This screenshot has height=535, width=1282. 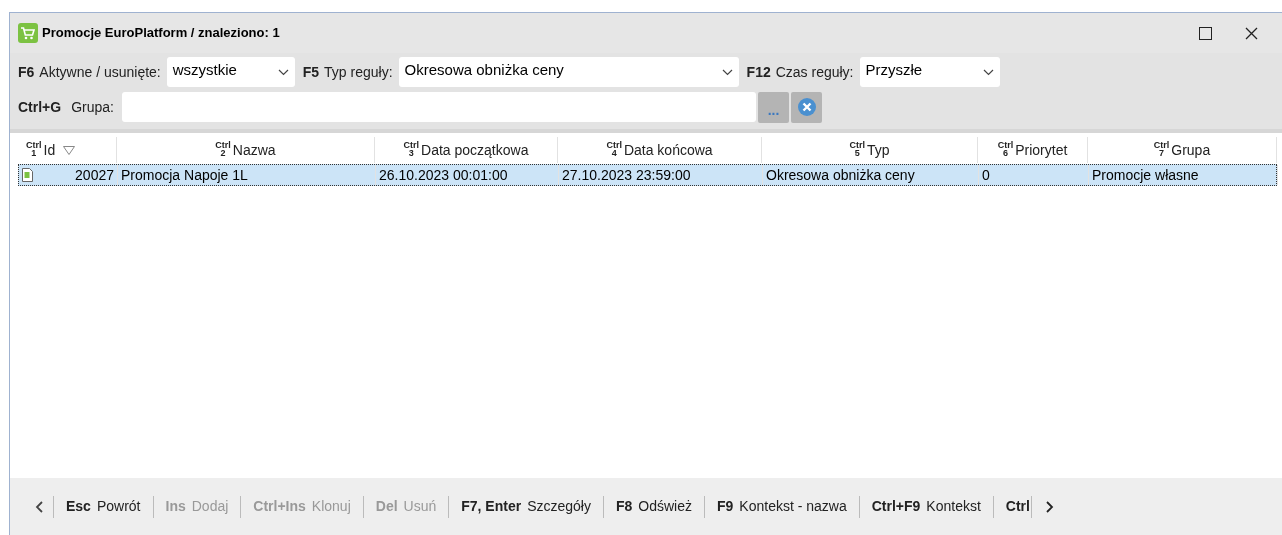 I want to click on table-cell-text: 27.10.2023 23:59:00, so click(x=626, y=175).